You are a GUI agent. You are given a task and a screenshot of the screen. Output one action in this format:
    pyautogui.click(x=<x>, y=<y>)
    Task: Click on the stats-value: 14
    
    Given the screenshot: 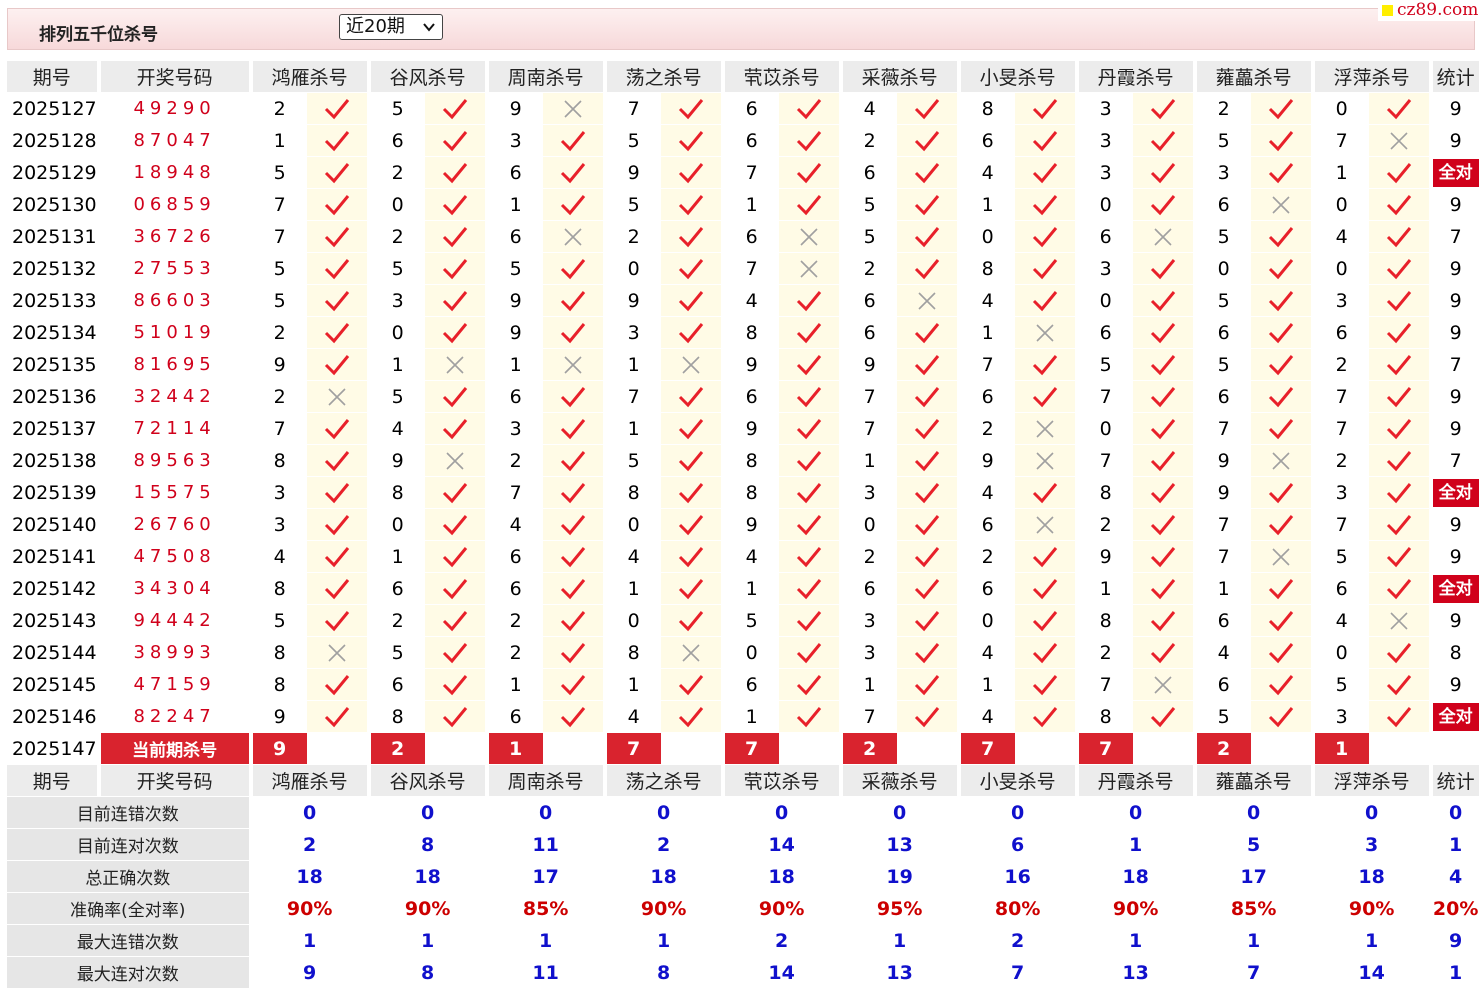 What is the action you would take?
    pyautogui.click(x=779, y=845)
    